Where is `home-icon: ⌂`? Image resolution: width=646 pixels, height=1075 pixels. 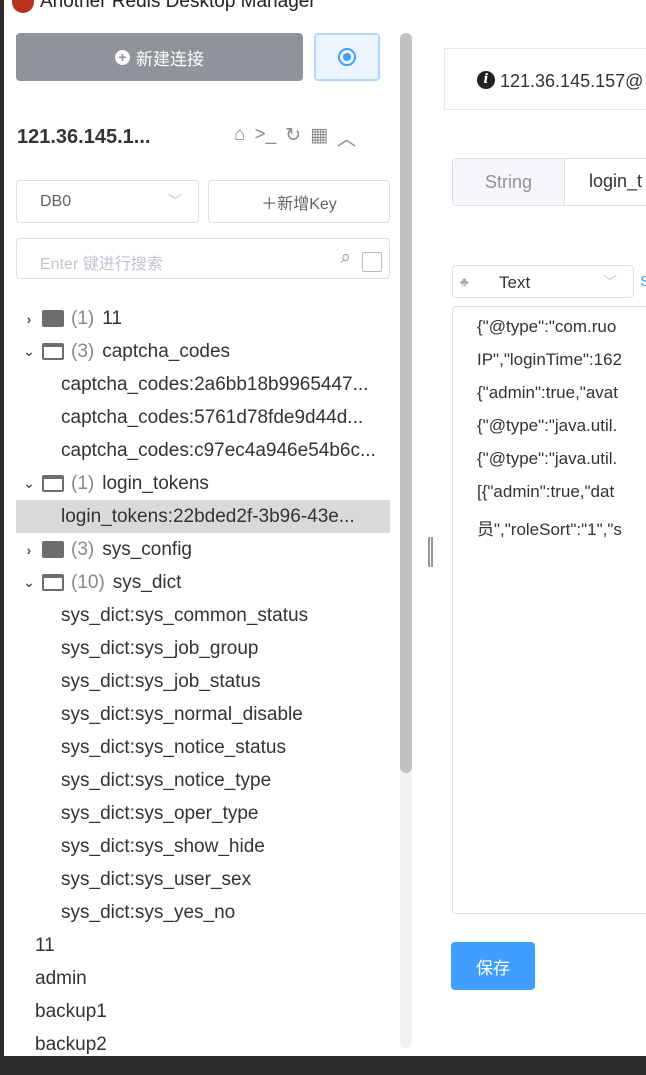
home-icon: ⌂ is located at coordinates (239, 137).